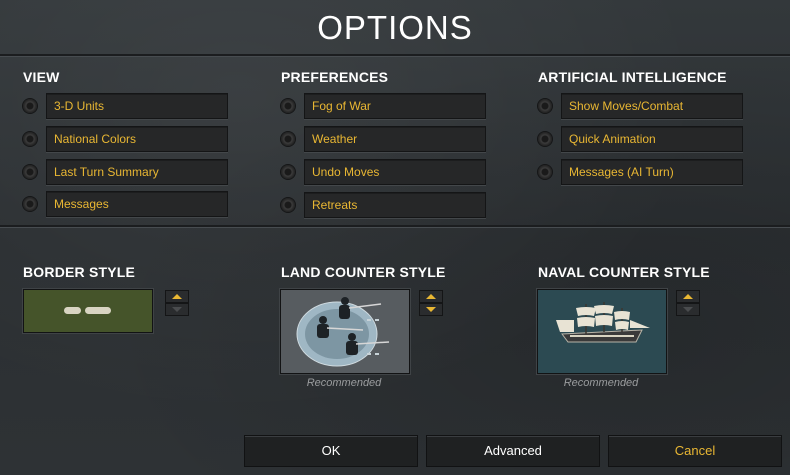  I want to click on land-counter-up-button, so click(431, 296).